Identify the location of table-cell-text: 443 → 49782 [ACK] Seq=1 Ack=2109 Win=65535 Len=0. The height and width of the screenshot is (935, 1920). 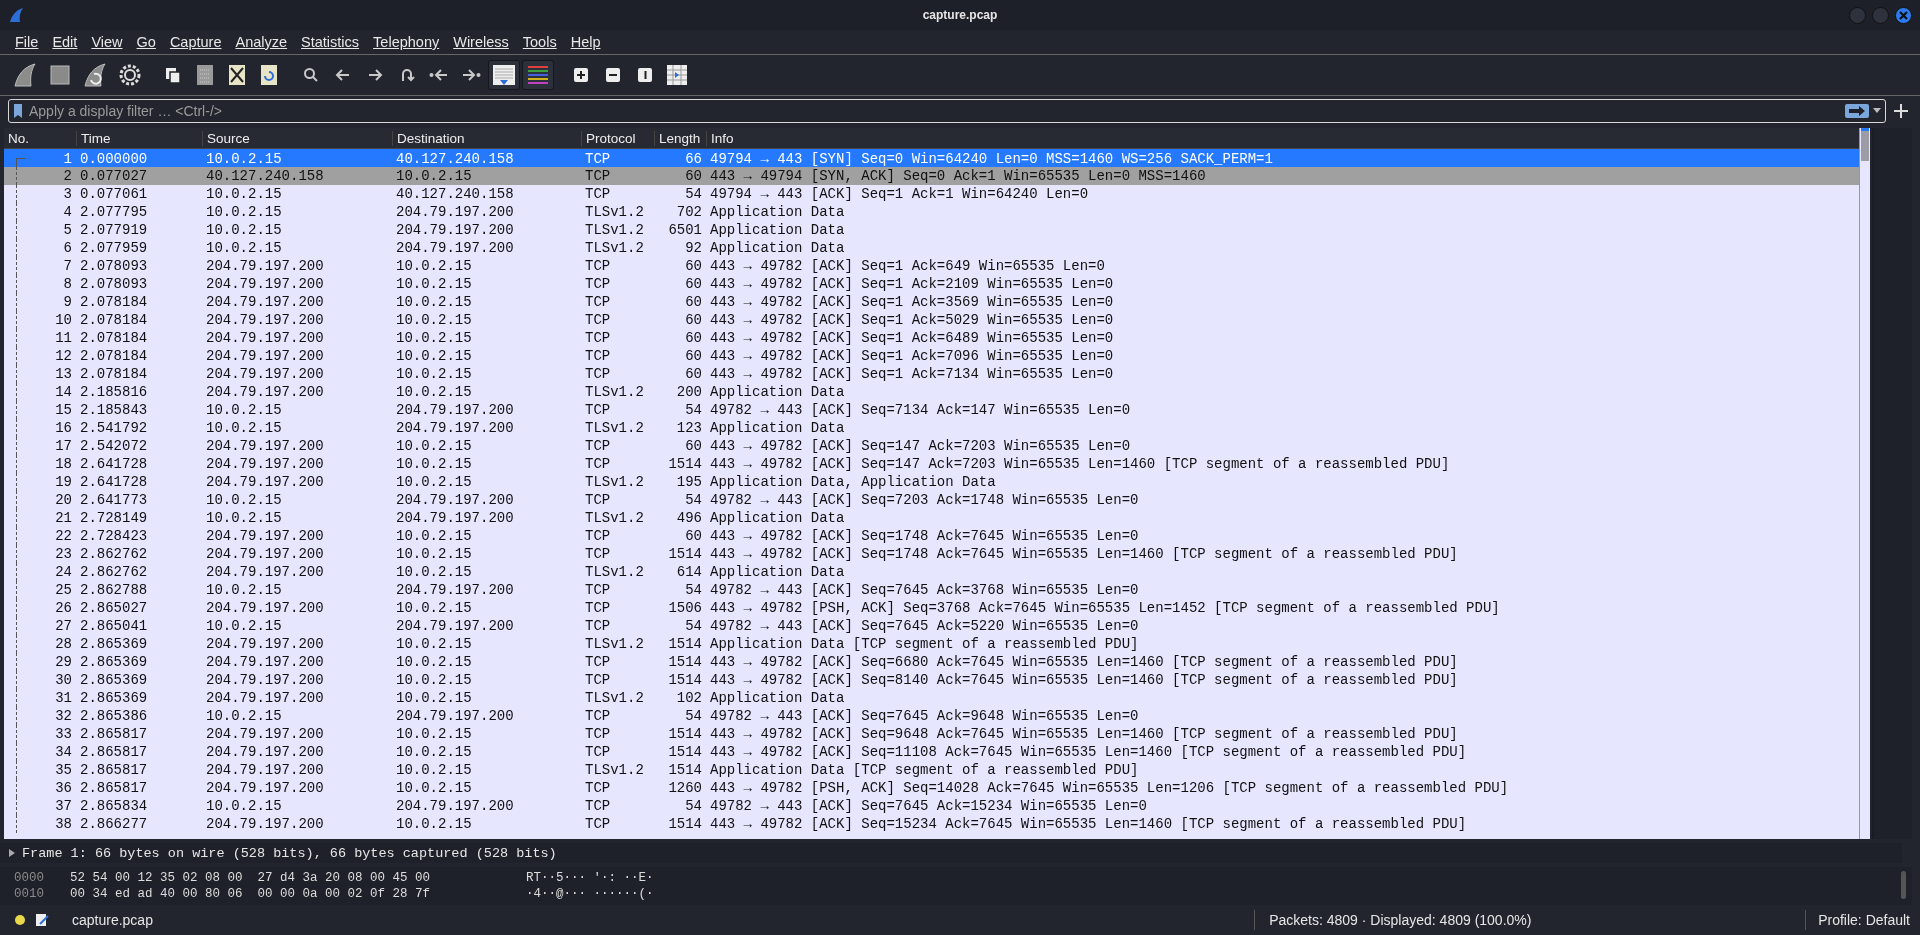
(912, 284).